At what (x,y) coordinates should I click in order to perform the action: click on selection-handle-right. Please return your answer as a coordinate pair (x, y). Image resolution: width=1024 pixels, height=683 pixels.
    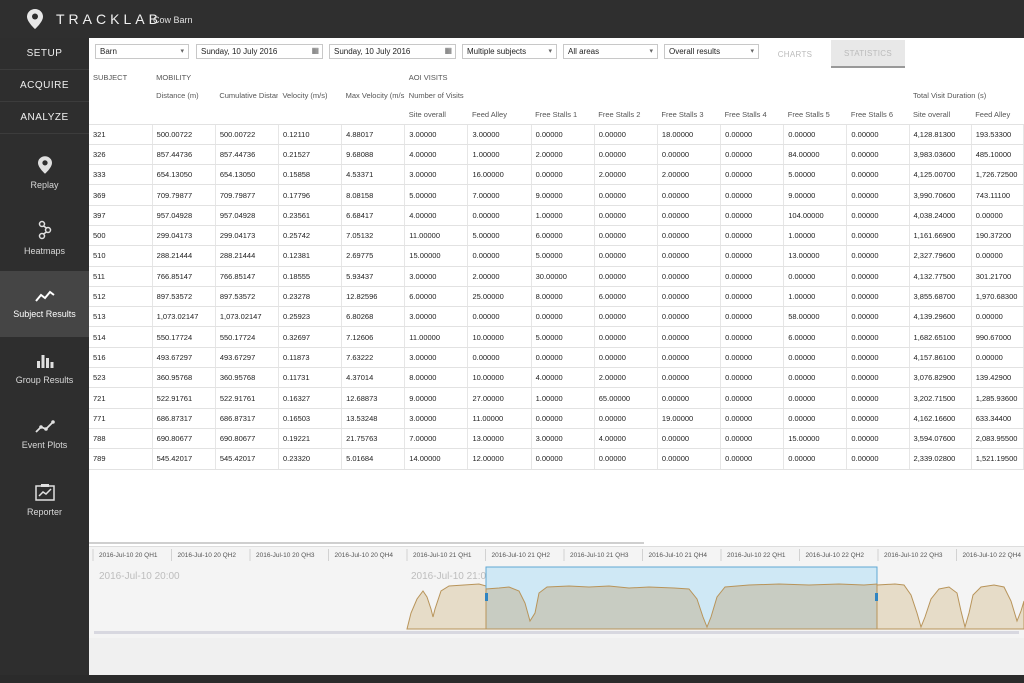
    Looking at the image, I should click on (876, 597).